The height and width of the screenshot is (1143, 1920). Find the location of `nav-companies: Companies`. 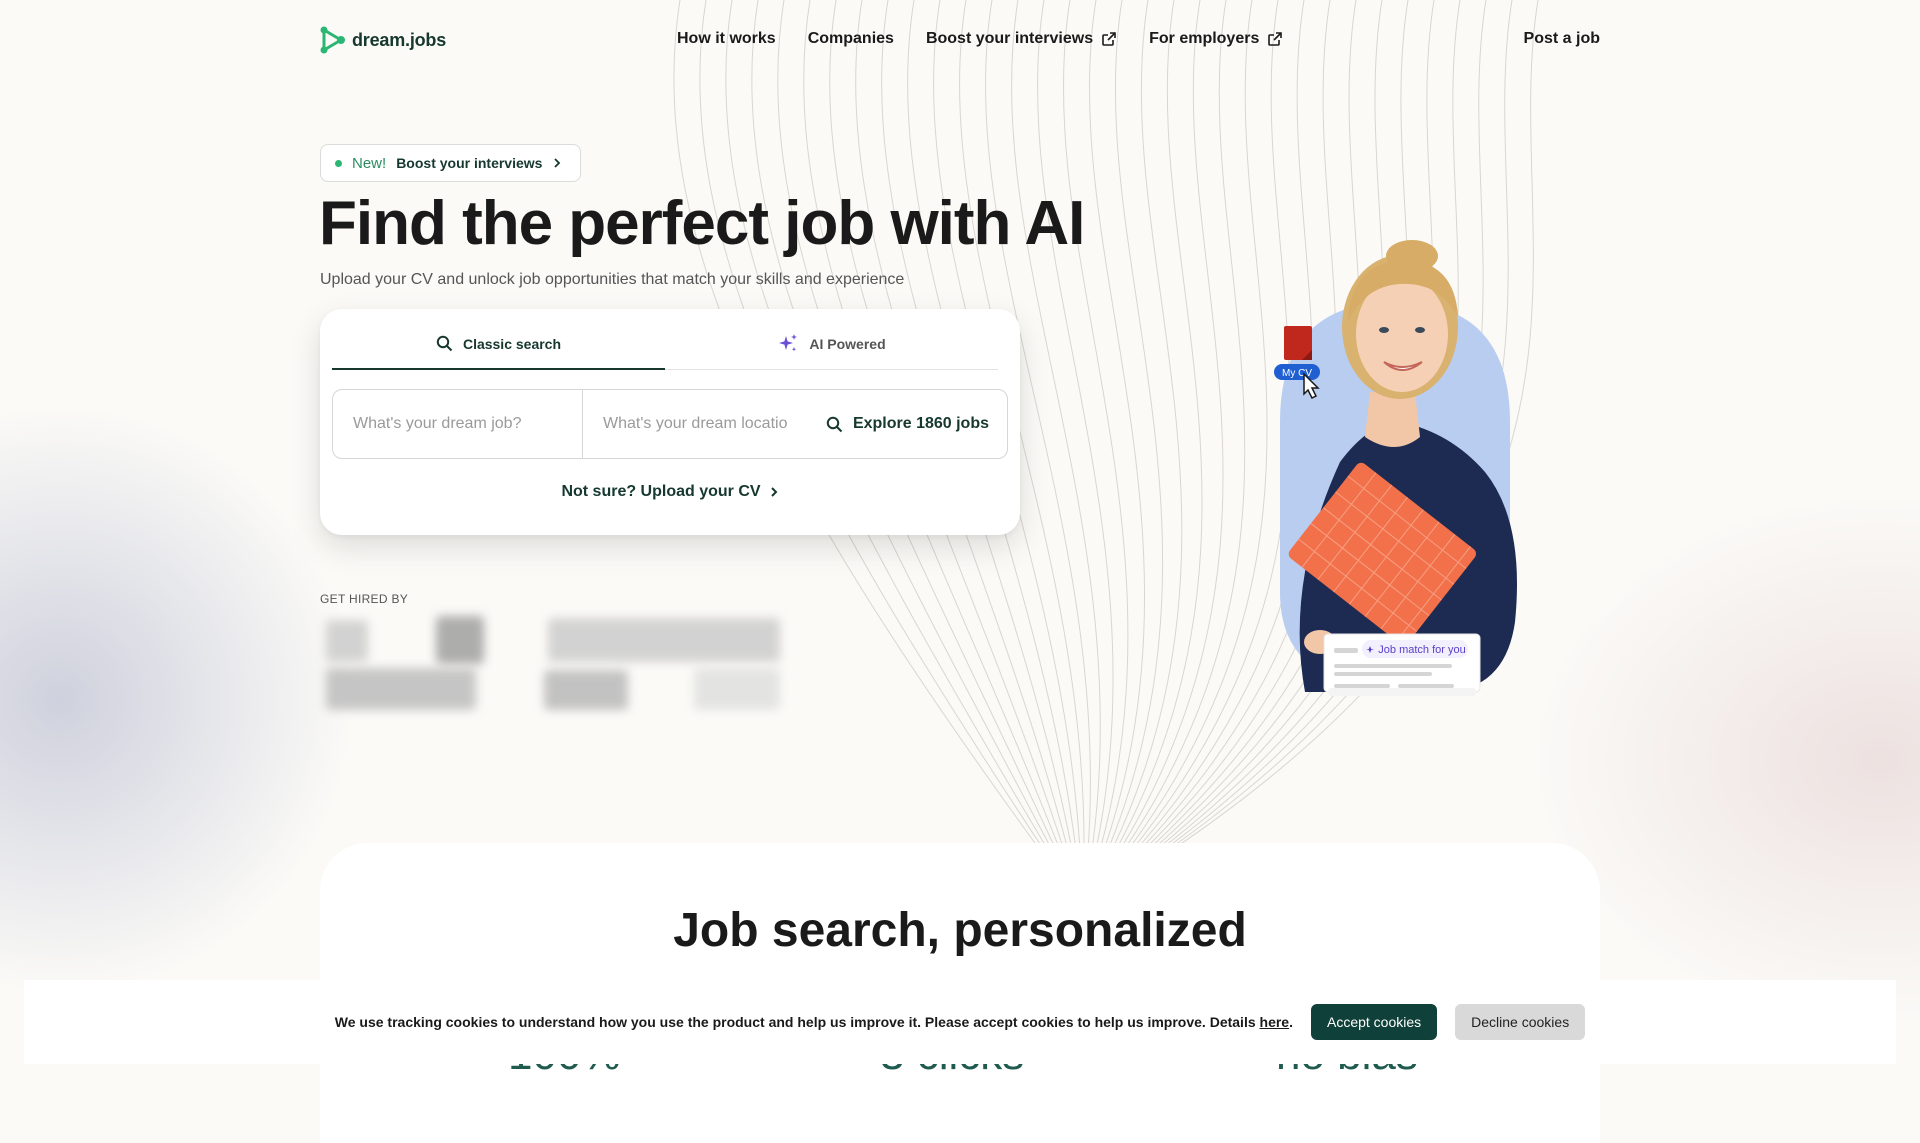

nav-companies: Companies is located at coordinates (851, 39).